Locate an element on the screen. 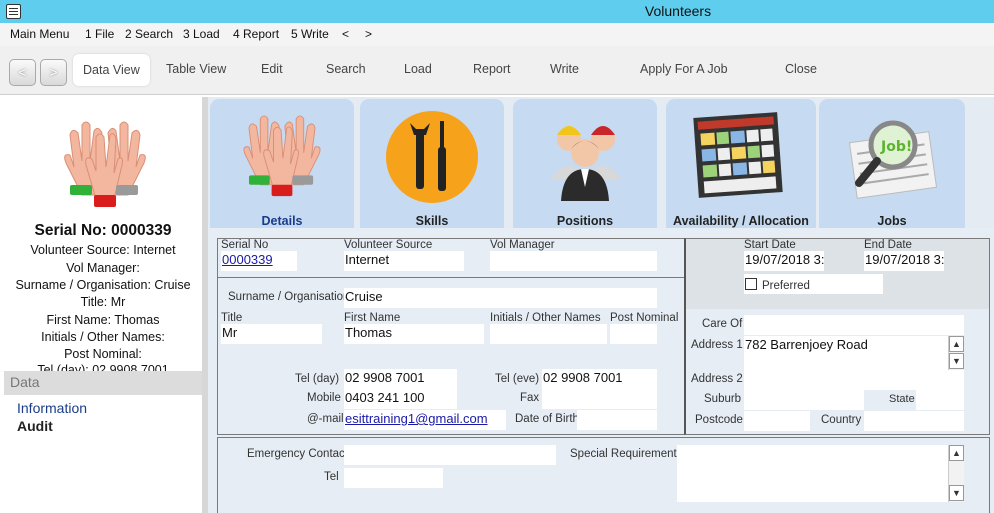  calendar-schedule-icon is located at coordinates (738, 155).